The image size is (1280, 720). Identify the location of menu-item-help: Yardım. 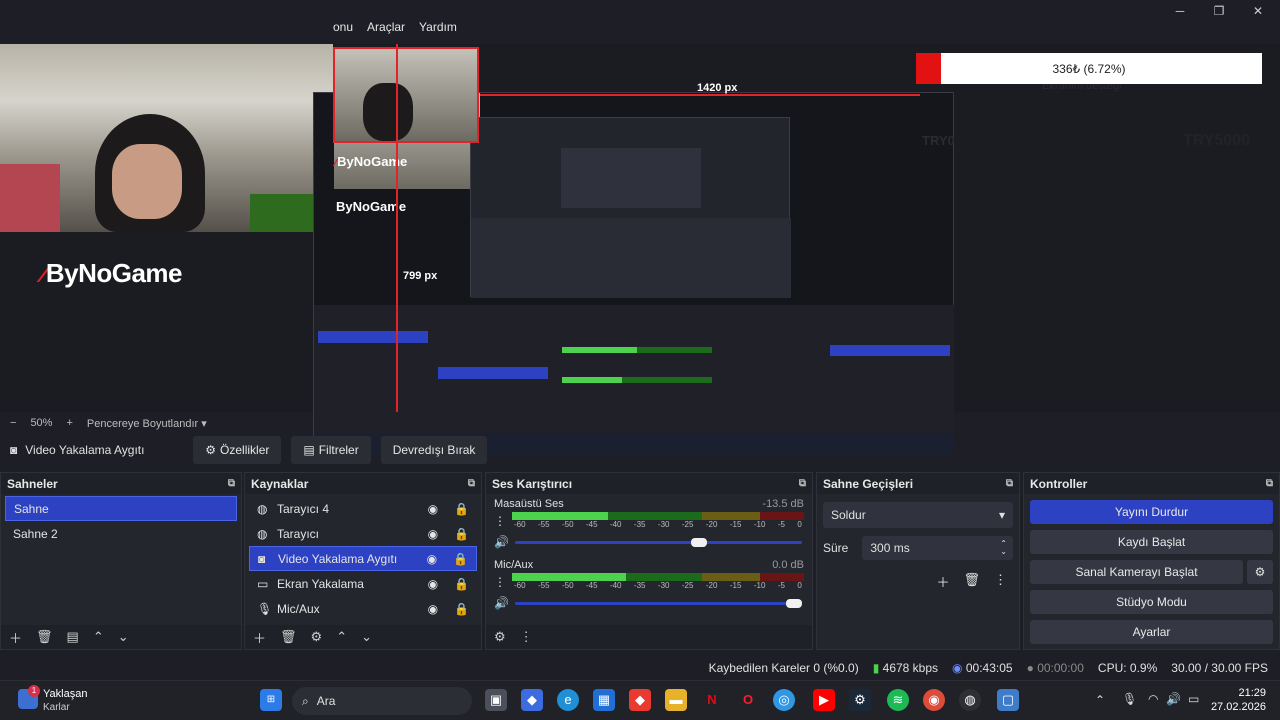
(438, 31).